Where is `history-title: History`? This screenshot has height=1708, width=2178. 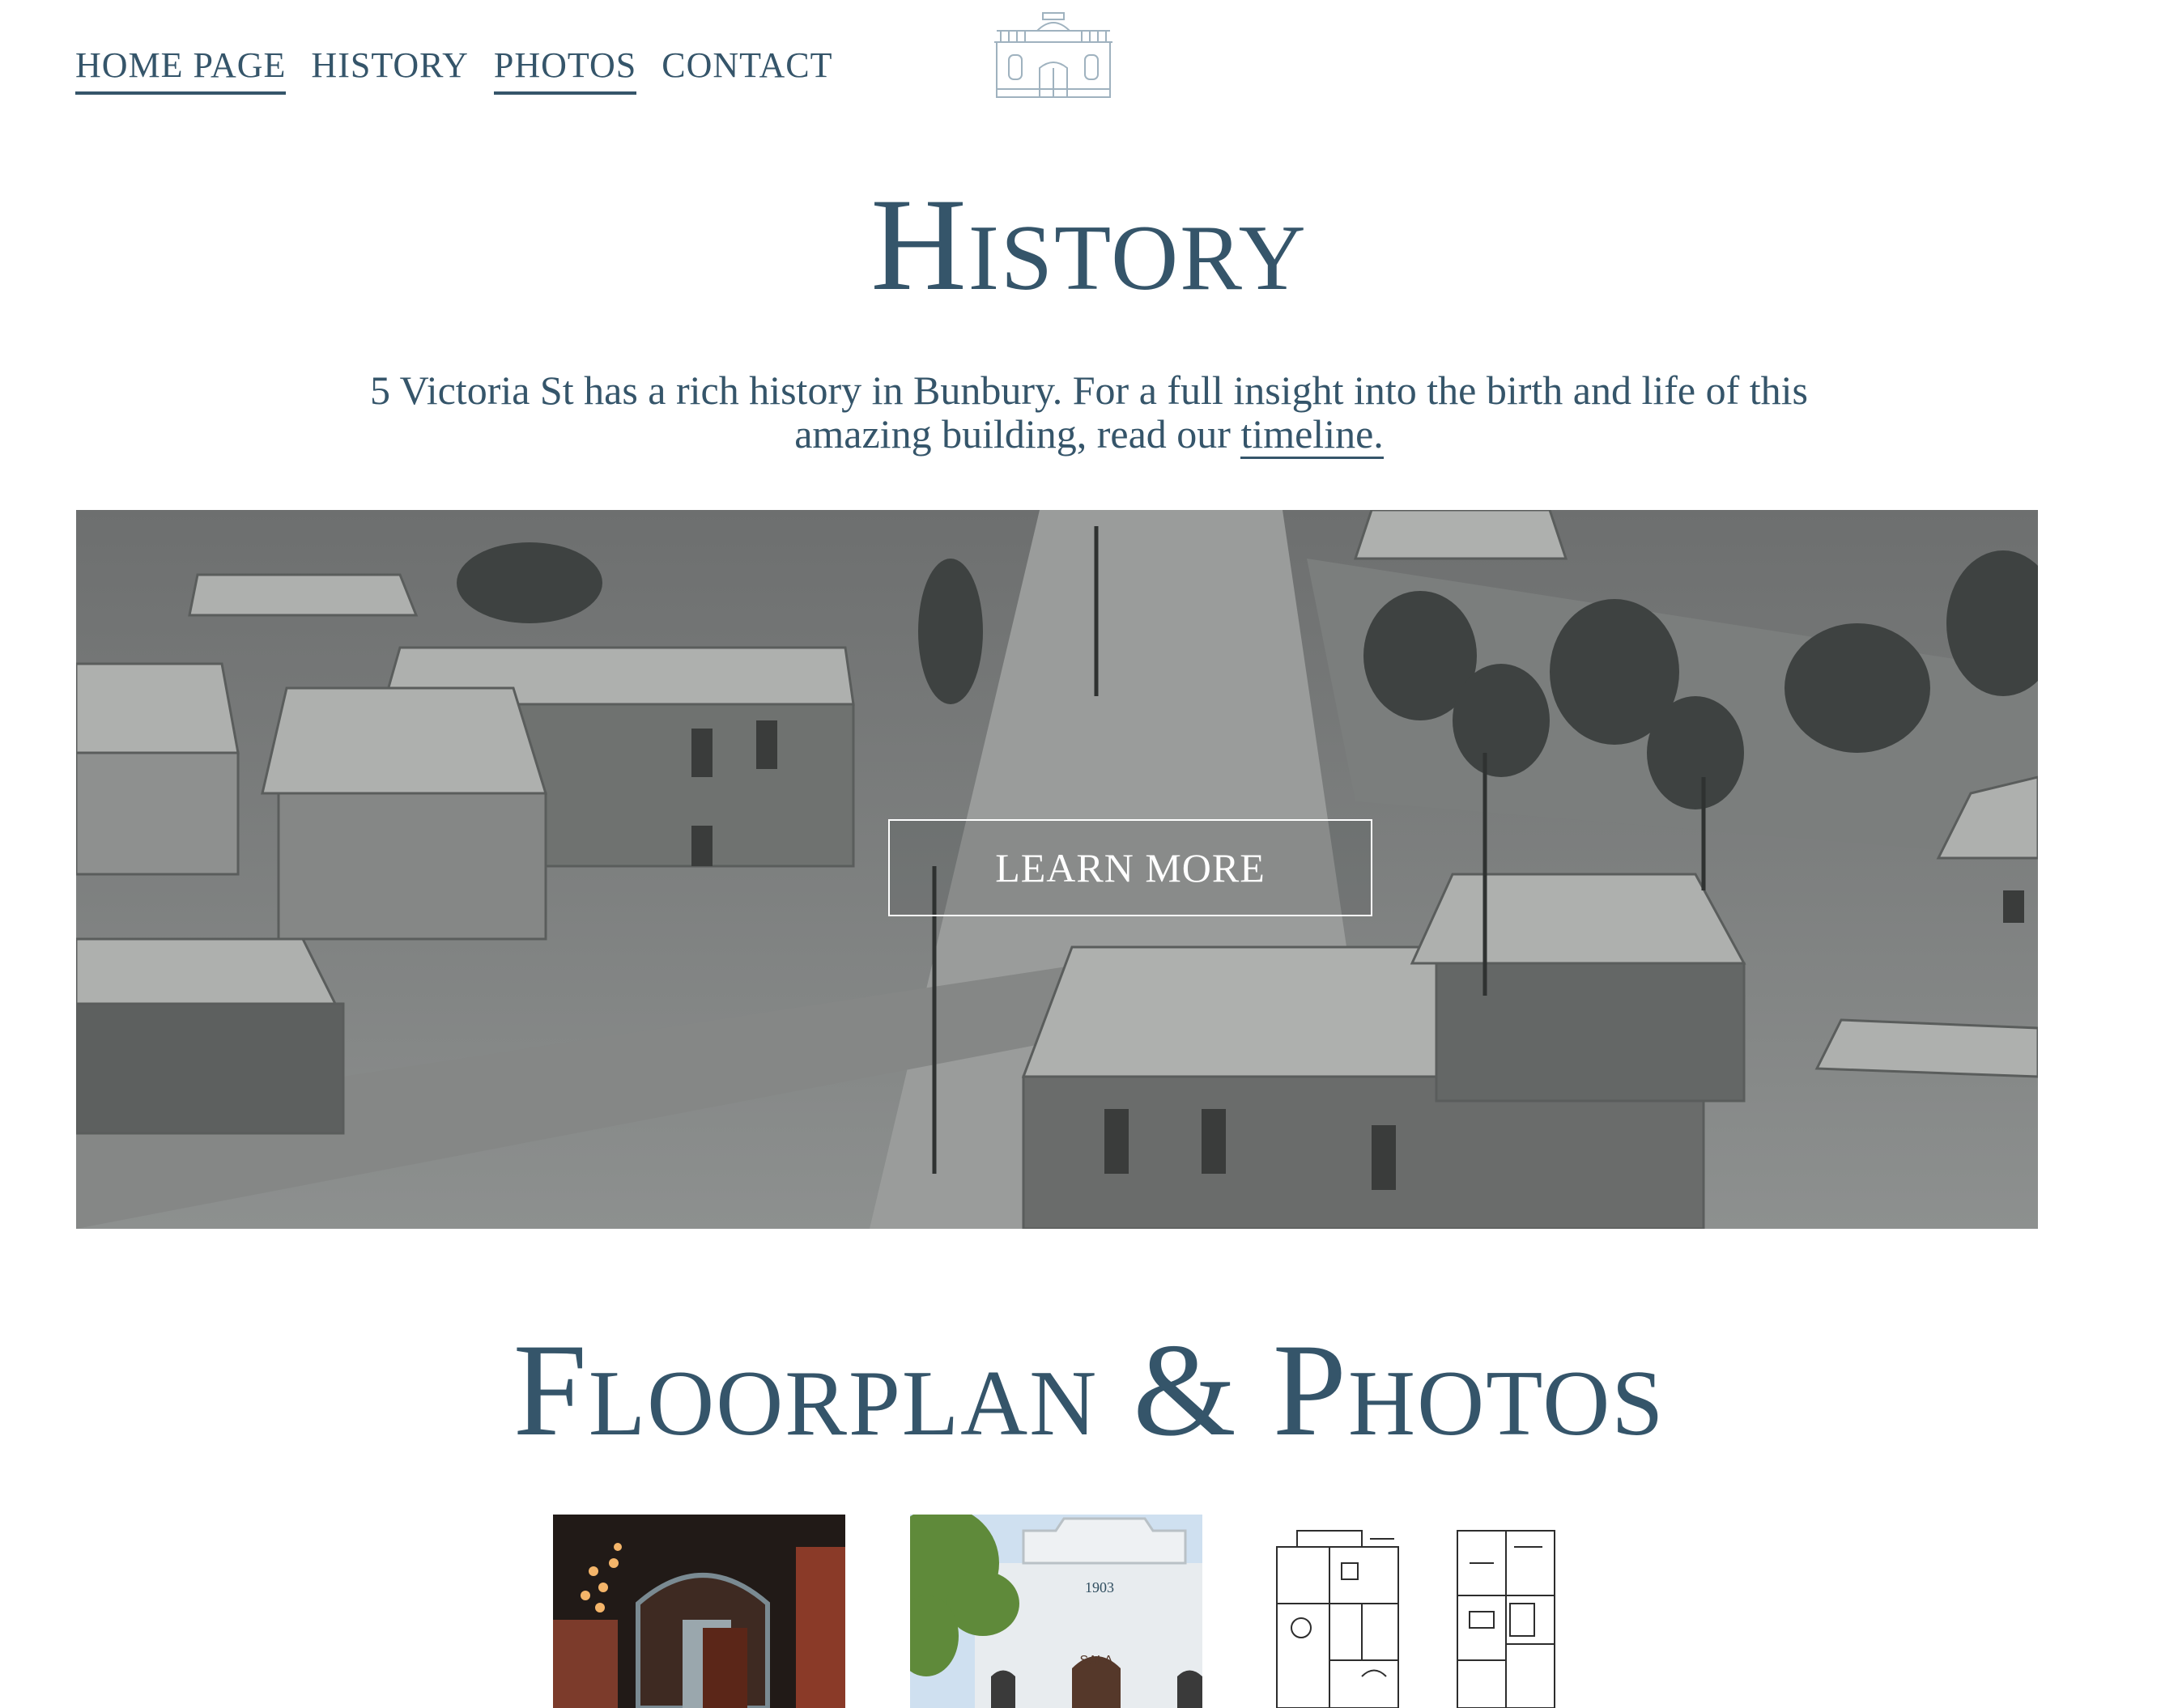
history-title: History is located at coordinates (1089, 245).